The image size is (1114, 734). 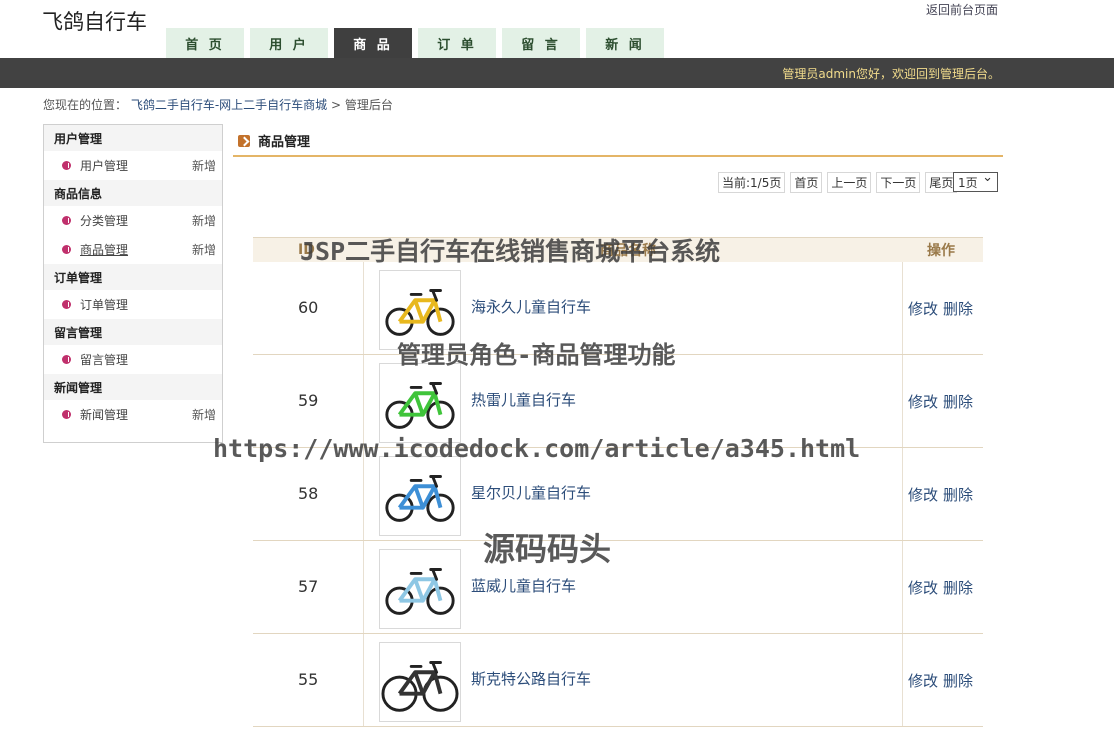 I want to click on pagination: 当前:1/5页 首页 上一页 下一页 尾页, so click(x=840, y=182).